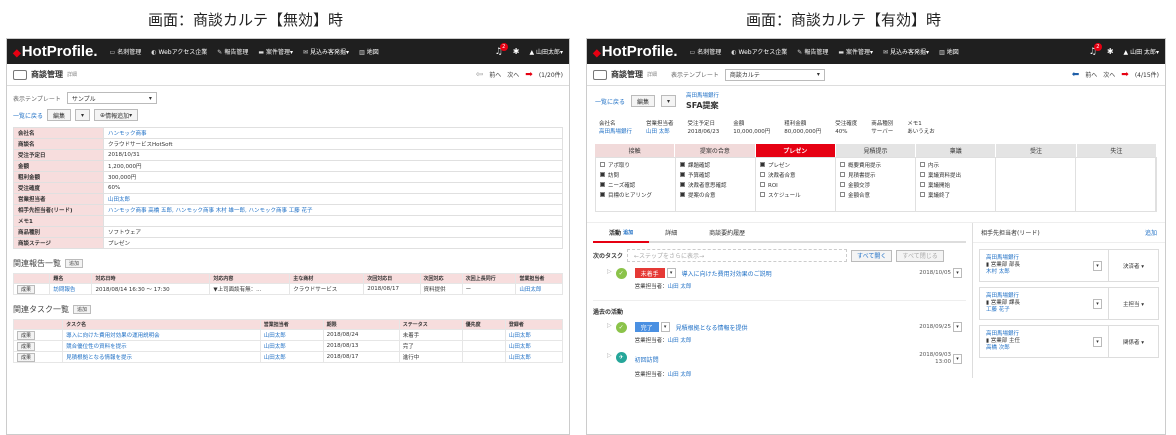  Describe the element at coordinates (1039, 272) in the screenshot. I see `contact-name: 木村 太郎` at that location.